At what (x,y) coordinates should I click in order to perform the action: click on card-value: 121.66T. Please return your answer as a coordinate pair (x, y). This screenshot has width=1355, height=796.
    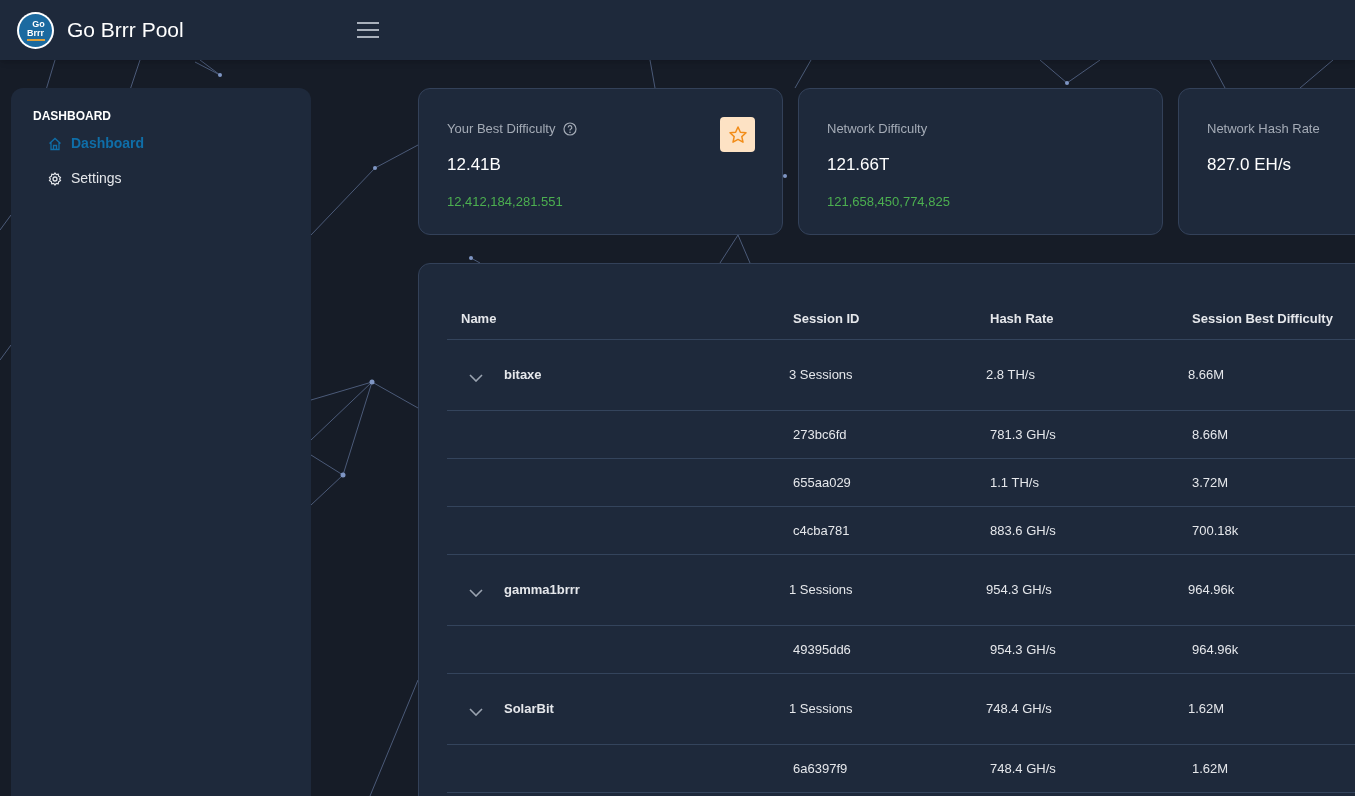
    Looking at the image, I should click on (859, 164).